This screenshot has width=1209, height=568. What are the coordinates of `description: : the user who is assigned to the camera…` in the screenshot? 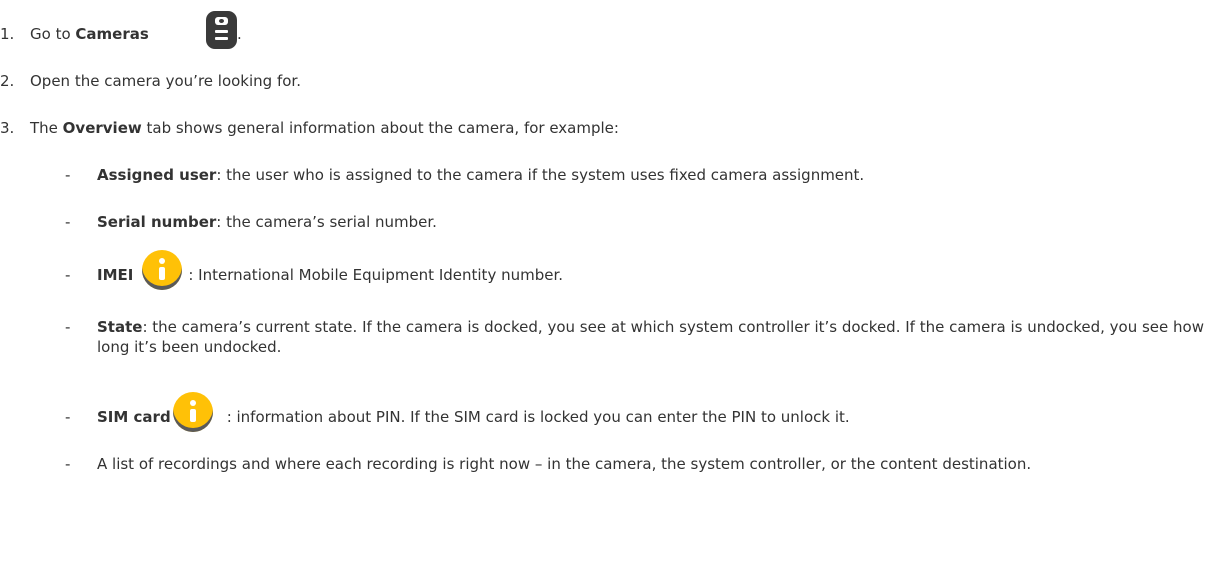 It's located at (540, 175).